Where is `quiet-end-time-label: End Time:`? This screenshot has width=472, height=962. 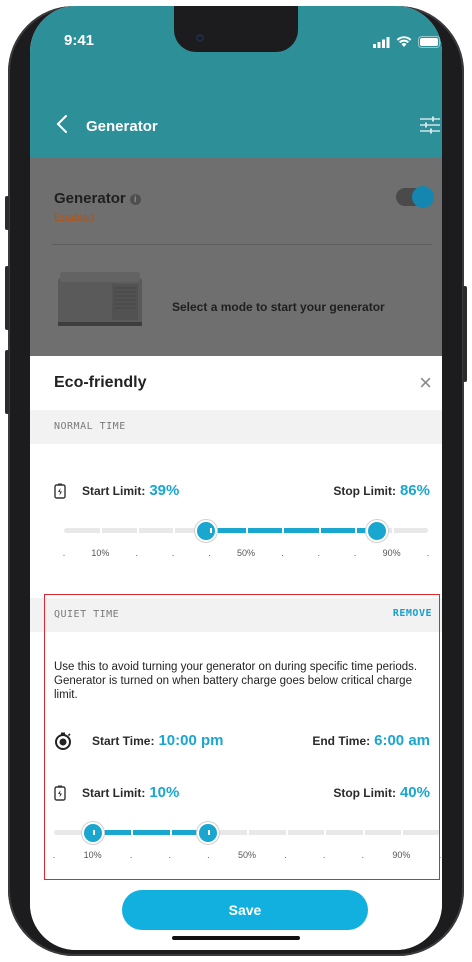 quiet-end-time-label: End Time: is located at coordinates (341, 741).